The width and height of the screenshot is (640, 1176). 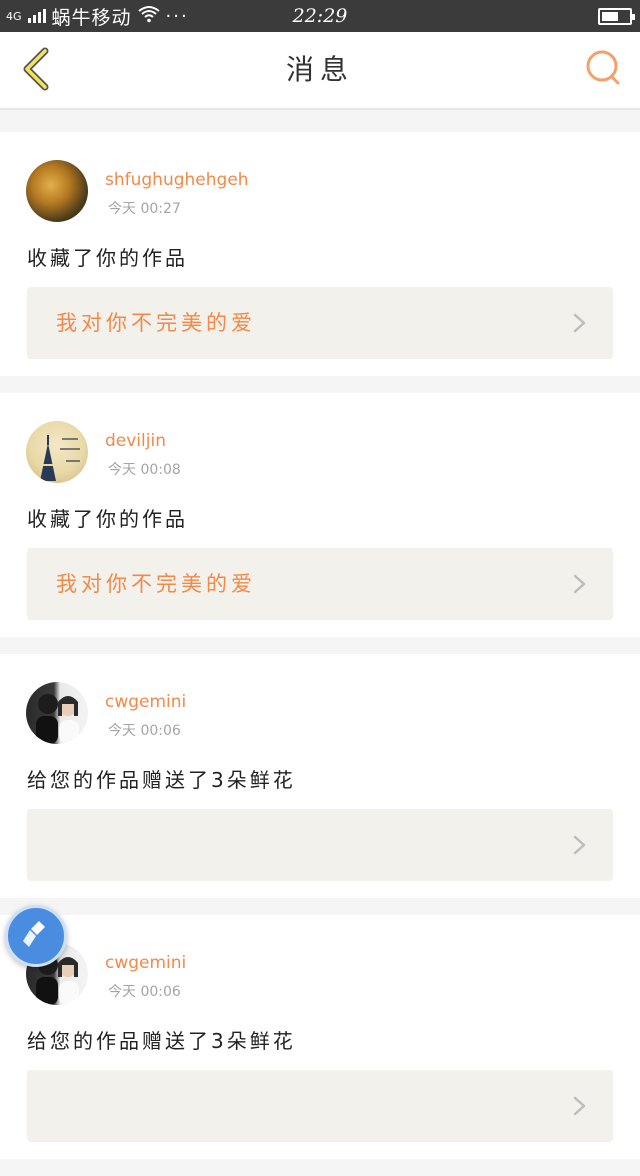 What do you see at coordinates (177, 180) in the screenshot?
I see `username-link: shfughughehgeh` at bounding box center [177, 180].